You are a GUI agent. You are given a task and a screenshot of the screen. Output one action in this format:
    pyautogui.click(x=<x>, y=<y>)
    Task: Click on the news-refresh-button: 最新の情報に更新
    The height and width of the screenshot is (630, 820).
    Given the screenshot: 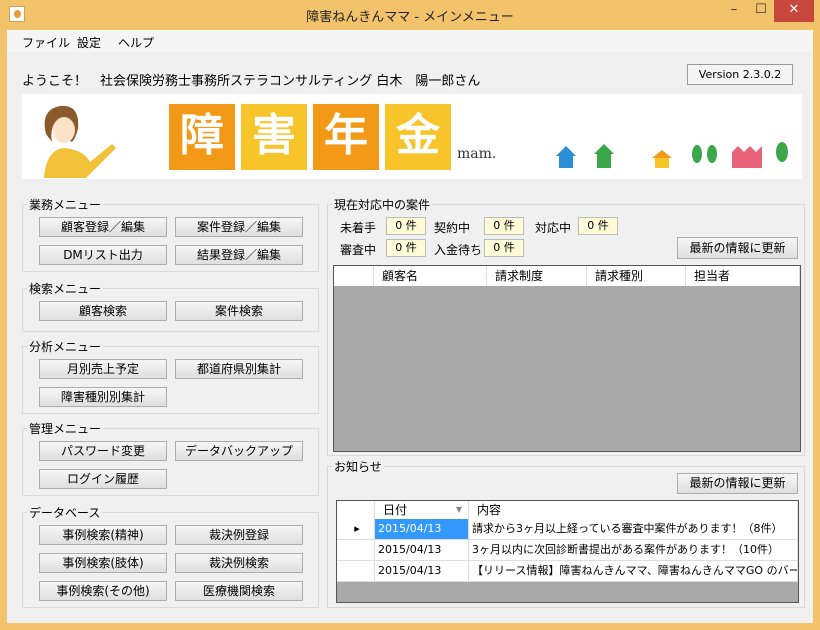 What is the action you would take?
    pyautogui.click(x=737, y=483)
    